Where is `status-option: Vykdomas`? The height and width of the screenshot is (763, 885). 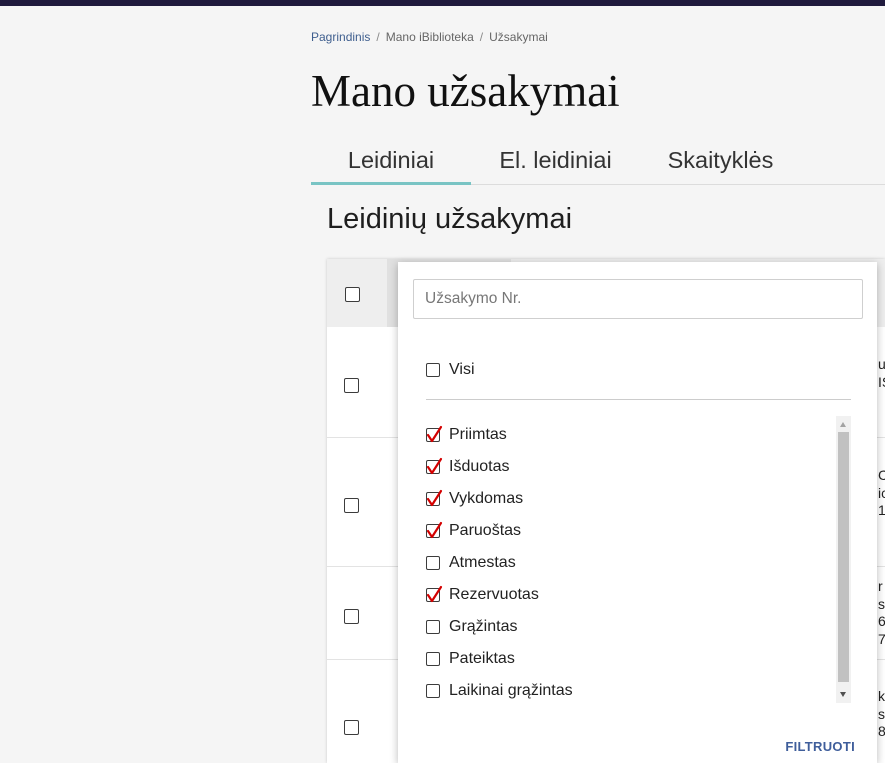 status-option: Vykdomas is located at coordinates (626, 499).